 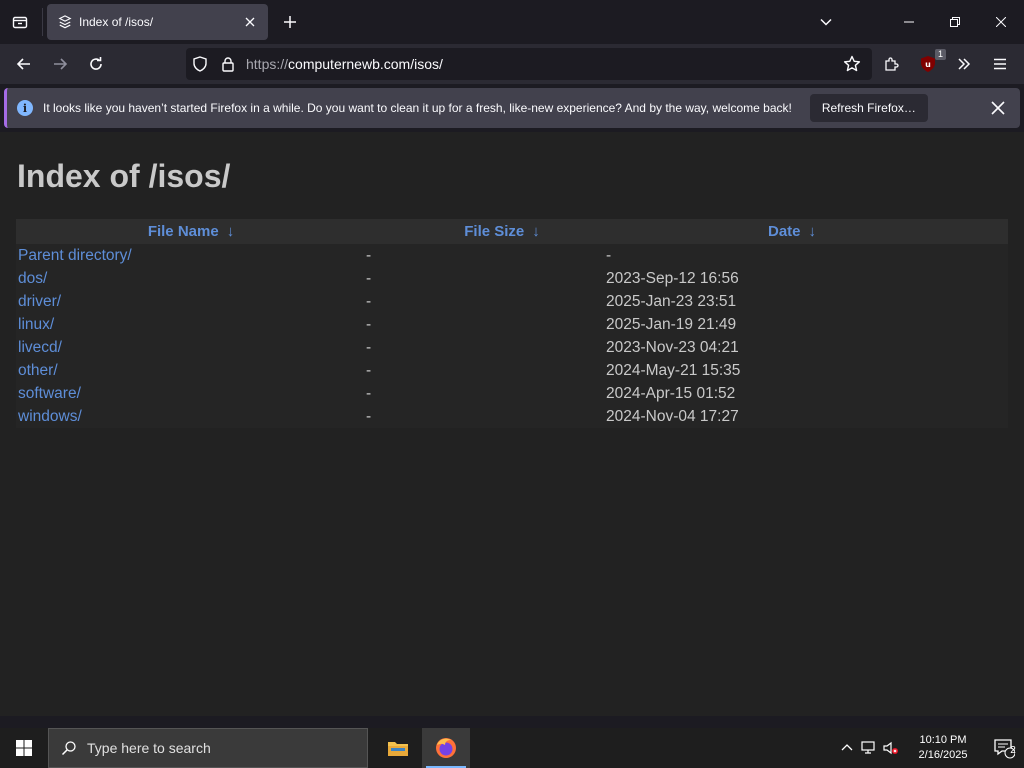 I want to click on firefox-taskbar-button, so click(x=446, y=748).